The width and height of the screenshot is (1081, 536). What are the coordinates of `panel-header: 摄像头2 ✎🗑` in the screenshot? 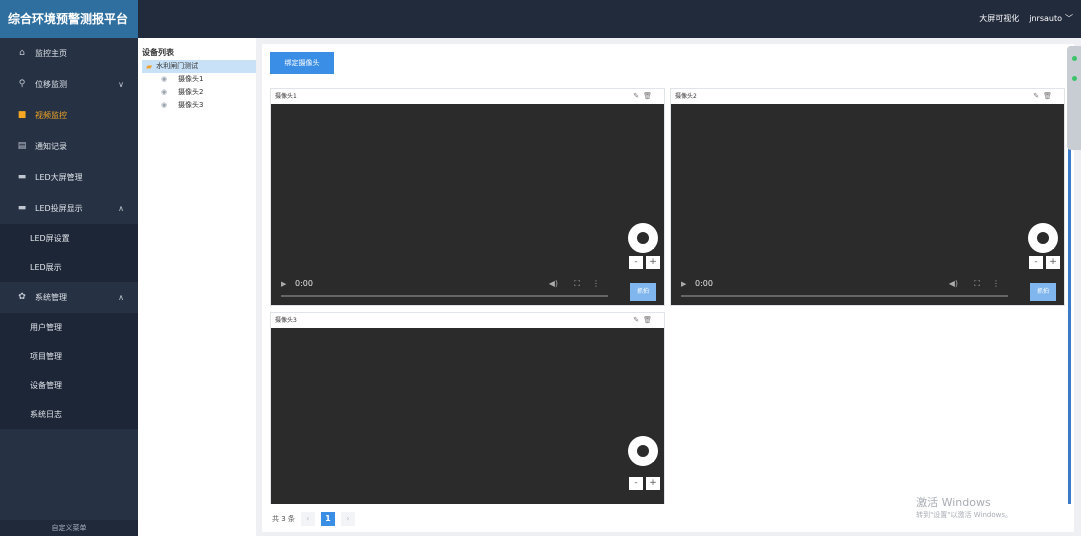 It's located at (867, 96).